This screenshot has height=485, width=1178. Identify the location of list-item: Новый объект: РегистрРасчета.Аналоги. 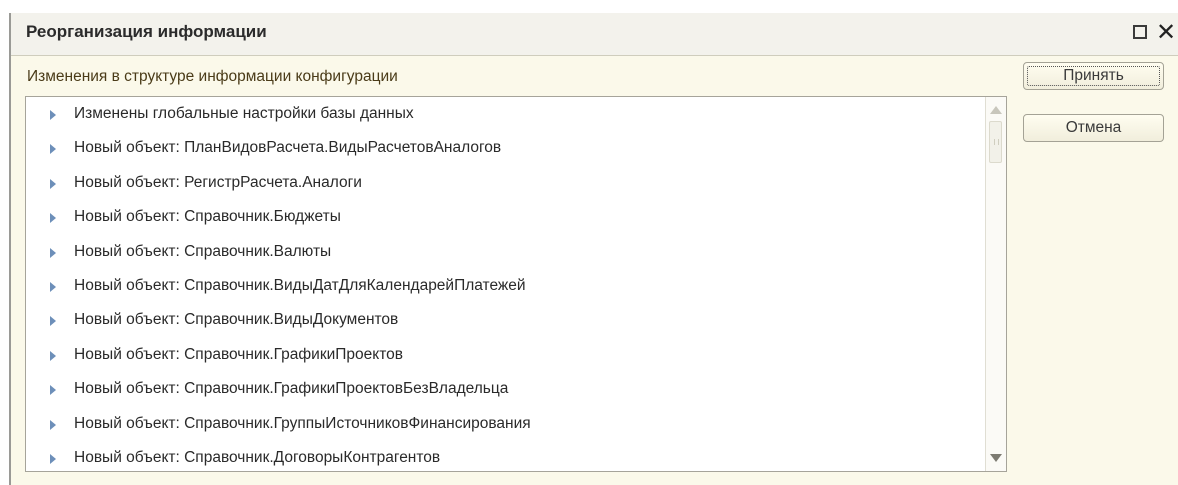
(505, 183).